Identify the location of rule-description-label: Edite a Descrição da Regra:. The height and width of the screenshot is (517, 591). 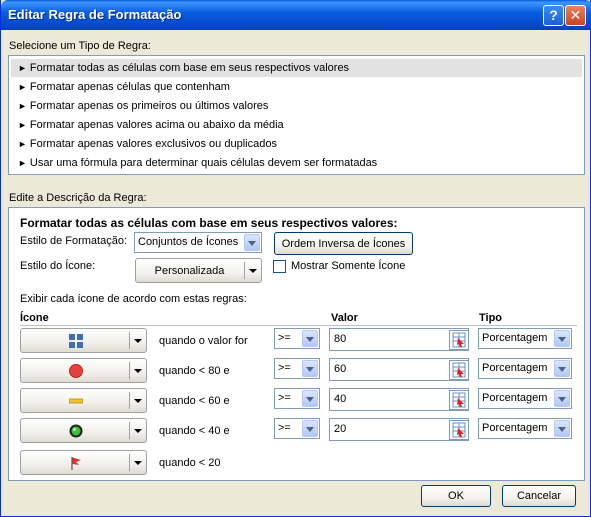
(78, 198).